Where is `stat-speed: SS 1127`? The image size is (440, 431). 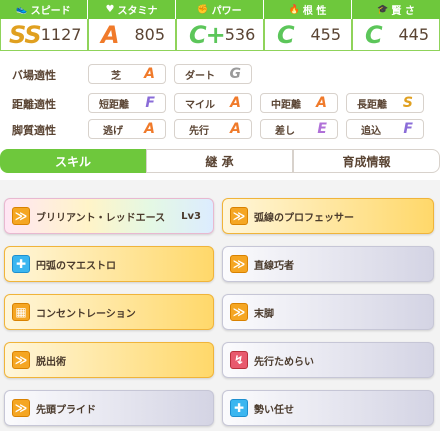 stat-speed: SS 1127 is located at coordinates (44, 35).